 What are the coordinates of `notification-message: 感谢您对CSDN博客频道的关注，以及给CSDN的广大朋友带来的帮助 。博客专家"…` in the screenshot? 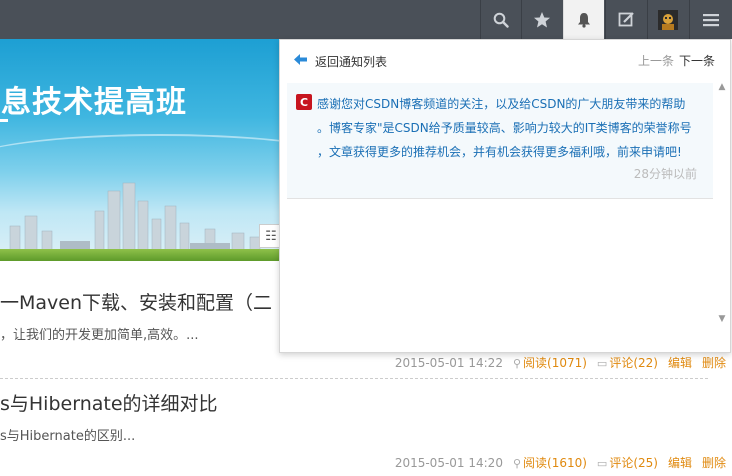 It's located at (513, 128).